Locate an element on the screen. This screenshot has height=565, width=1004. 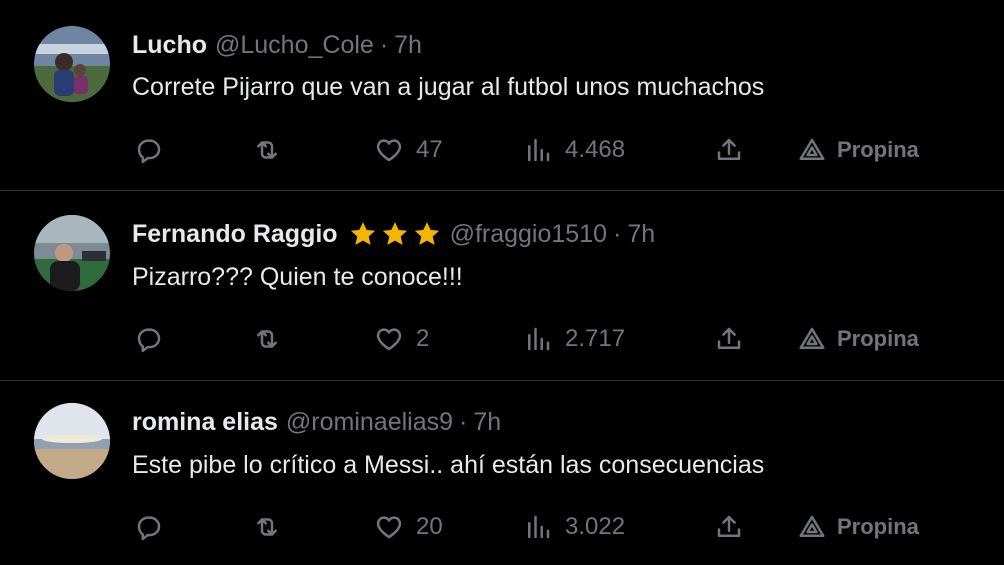
tweet-header: romina elias @rominaelias9 · 7h is located at coordinates (316, 422).